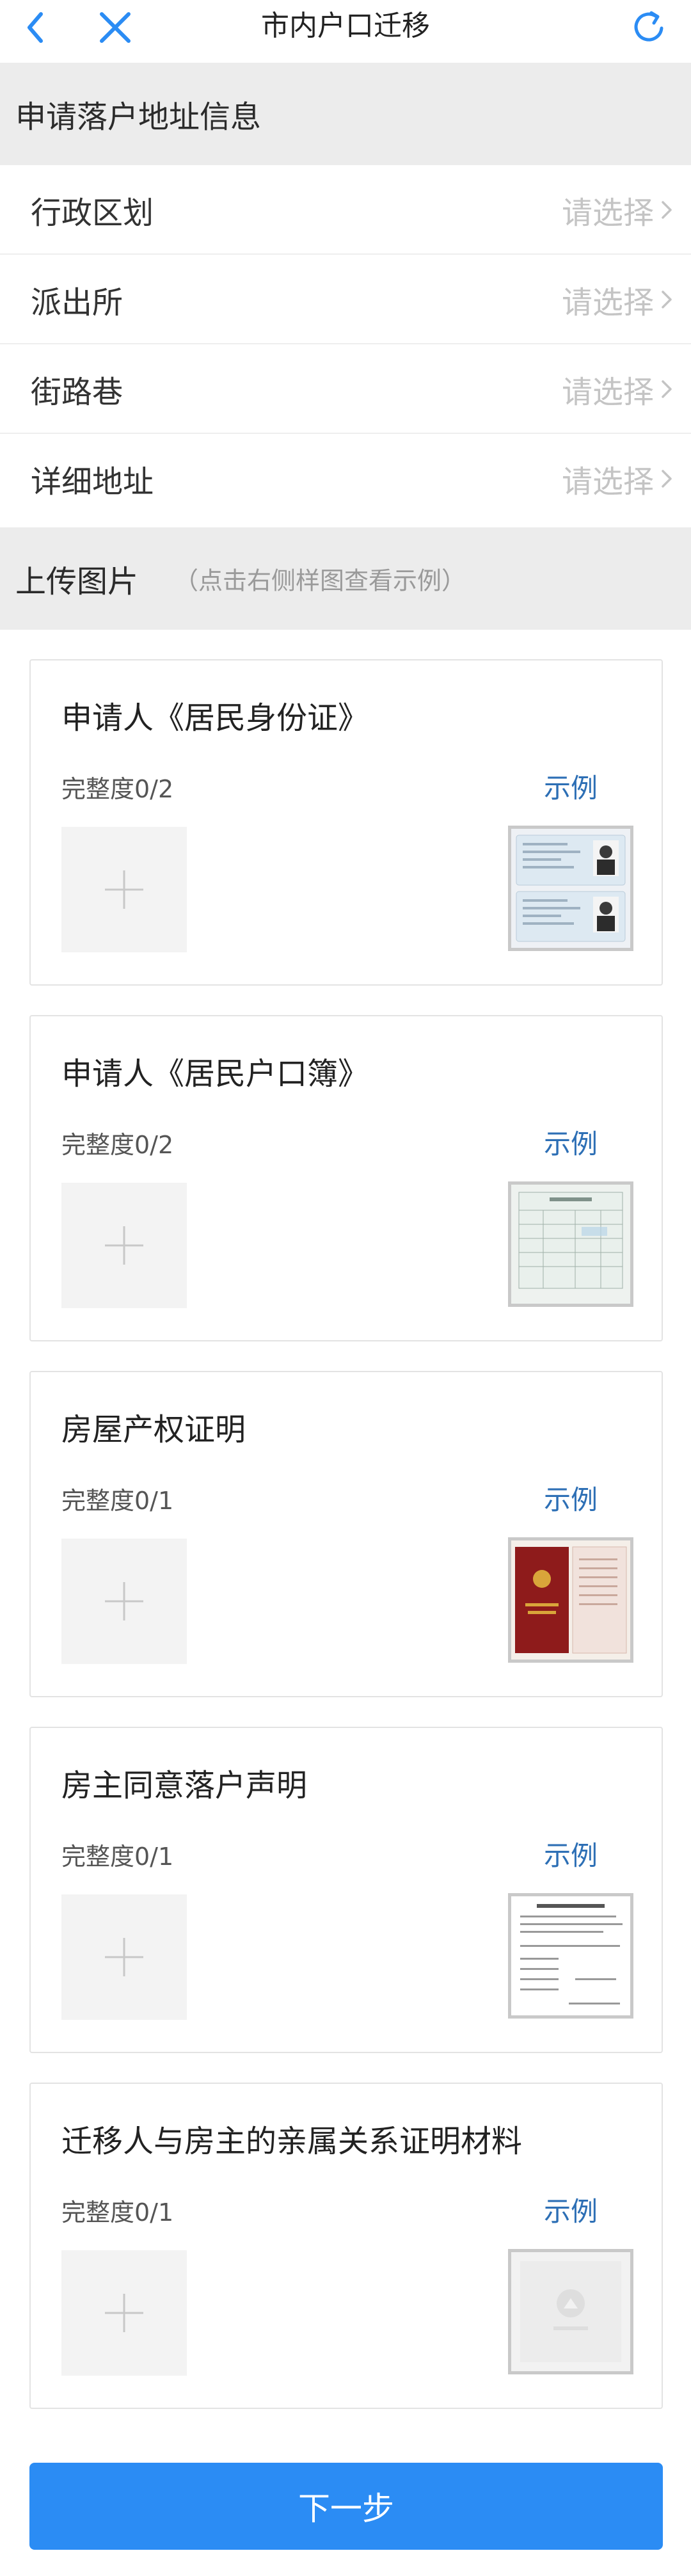  Describe the element at coordinates (92, 213) in the screenshot. I see `row-label: 行政区划` at that location.